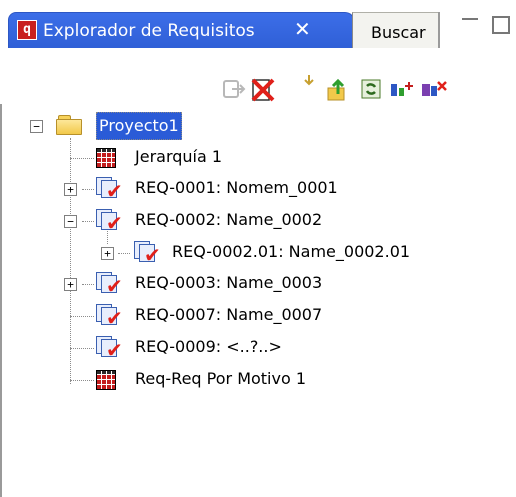  What do you see at coordinates (149, 31) in the screenshot?
I see `tab-title: Explorador de Requisitos` at bounding box center [149, 31].